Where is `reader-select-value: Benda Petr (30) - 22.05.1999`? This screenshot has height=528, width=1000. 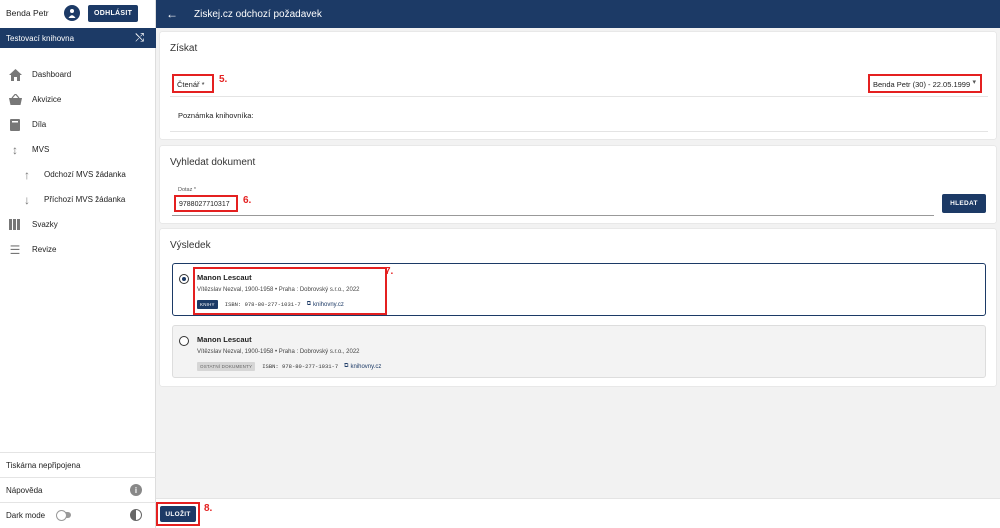 reader-select-value: Benda Petr (30) - 22.05.1999 is located at coordinates (922, 84).